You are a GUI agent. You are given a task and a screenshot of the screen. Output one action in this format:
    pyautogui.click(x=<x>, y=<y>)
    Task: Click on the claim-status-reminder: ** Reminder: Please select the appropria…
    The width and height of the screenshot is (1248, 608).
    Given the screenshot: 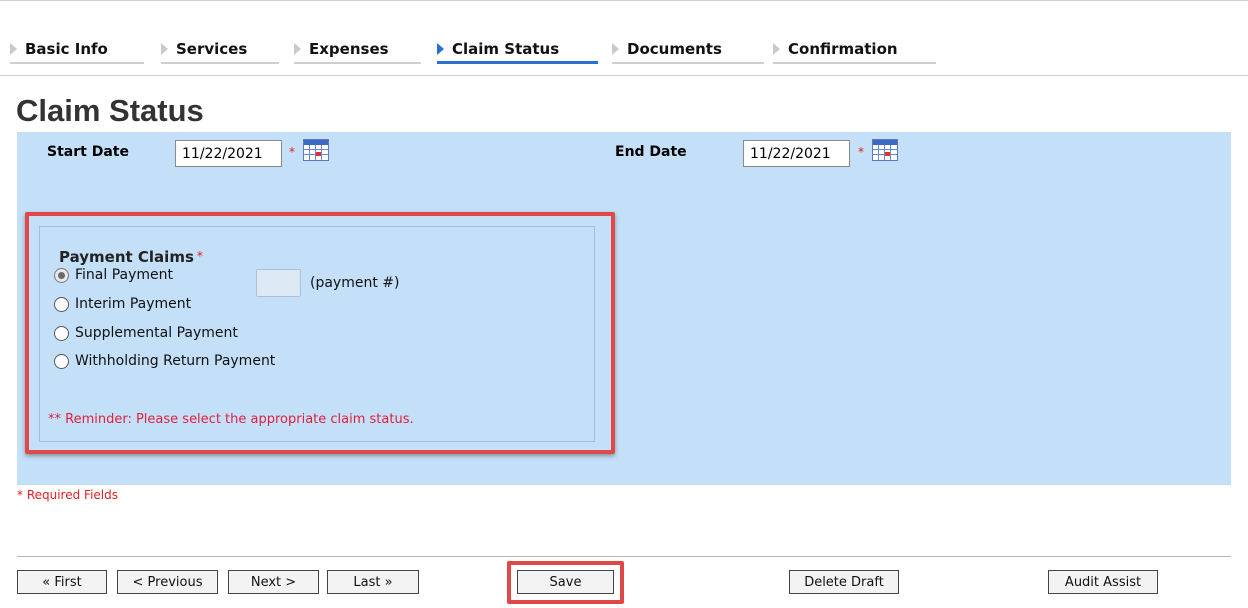 What is the action you would take?
    pyautogui.click(x=231, y=419)
    